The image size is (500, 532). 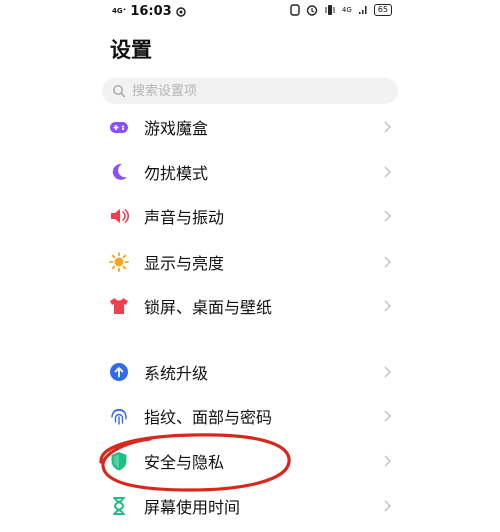 What do you see at coordinates (151, 11) in the screenshot?
I see `status-time: 16:03` at bounding box center [151, 11].